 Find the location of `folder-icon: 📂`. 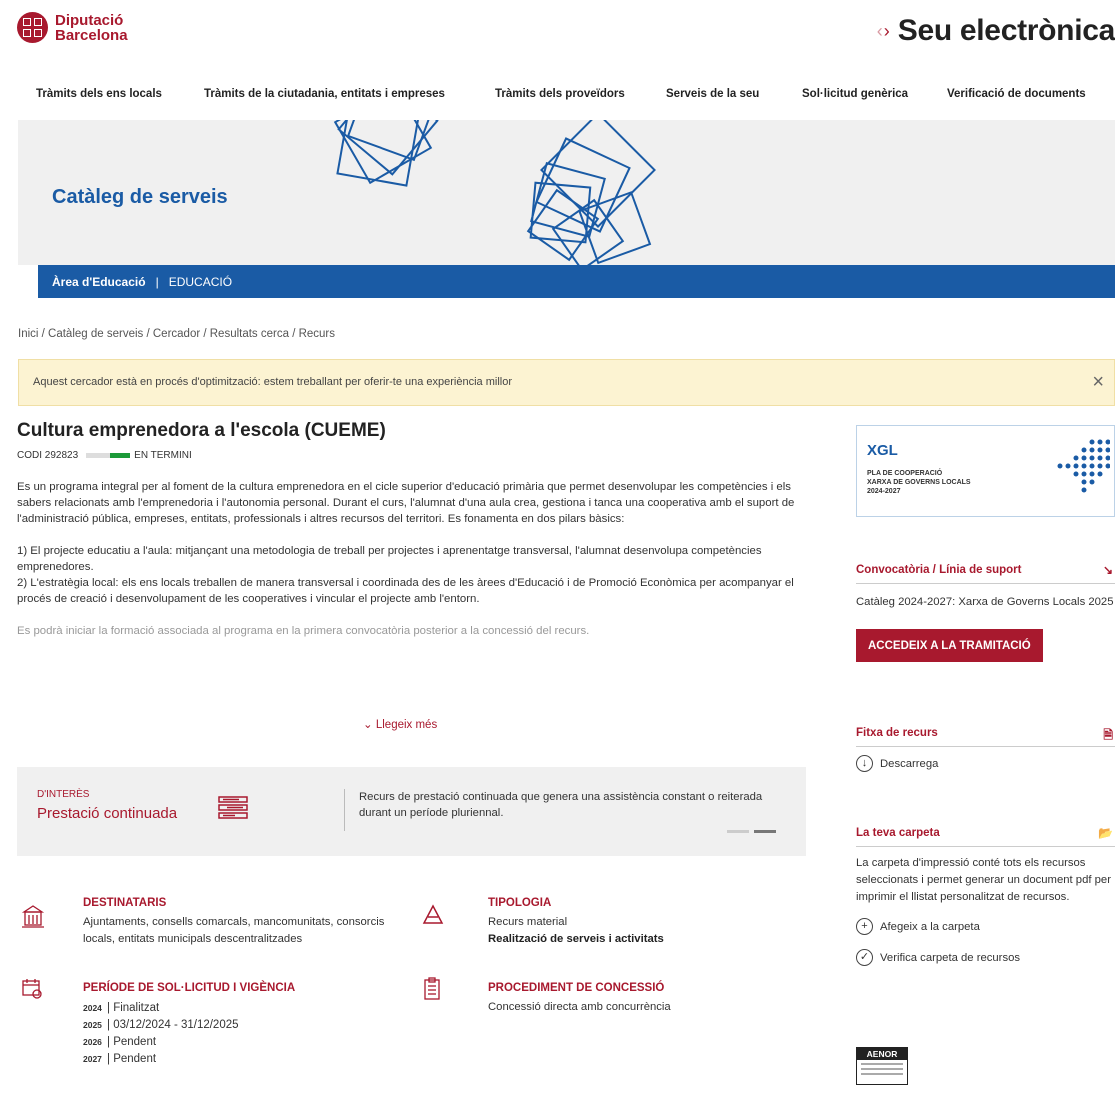

folder-icon: 📂 is located at coordinates (1105, 833).